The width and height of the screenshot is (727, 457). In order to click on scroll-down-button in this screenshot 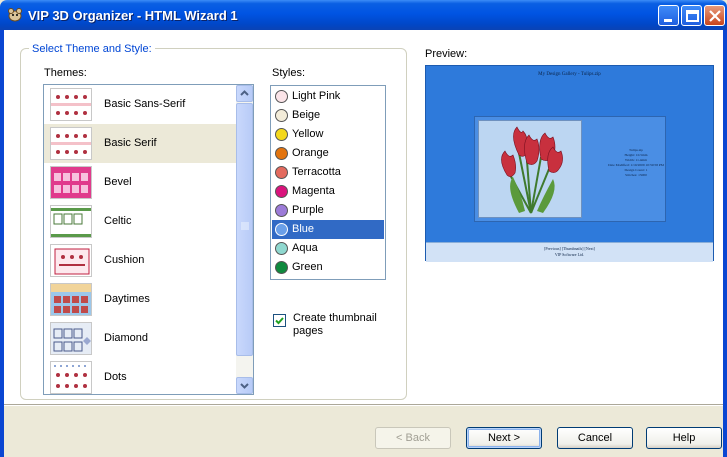, I will do `click(244, 385)`.